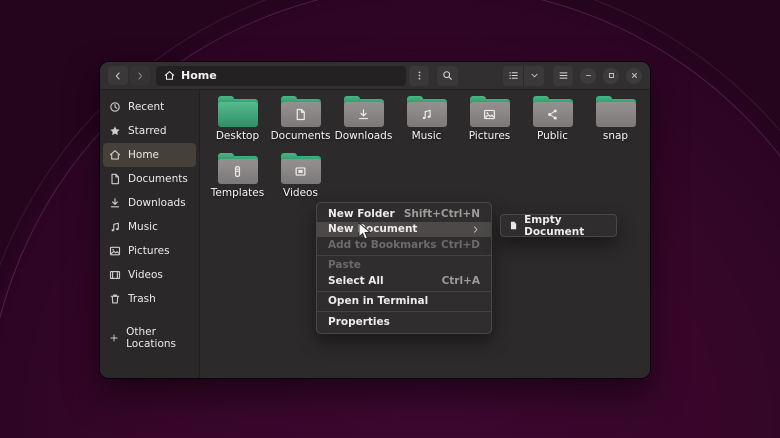  I want to click on sidebar-item-label: Music, so click(143, 227).